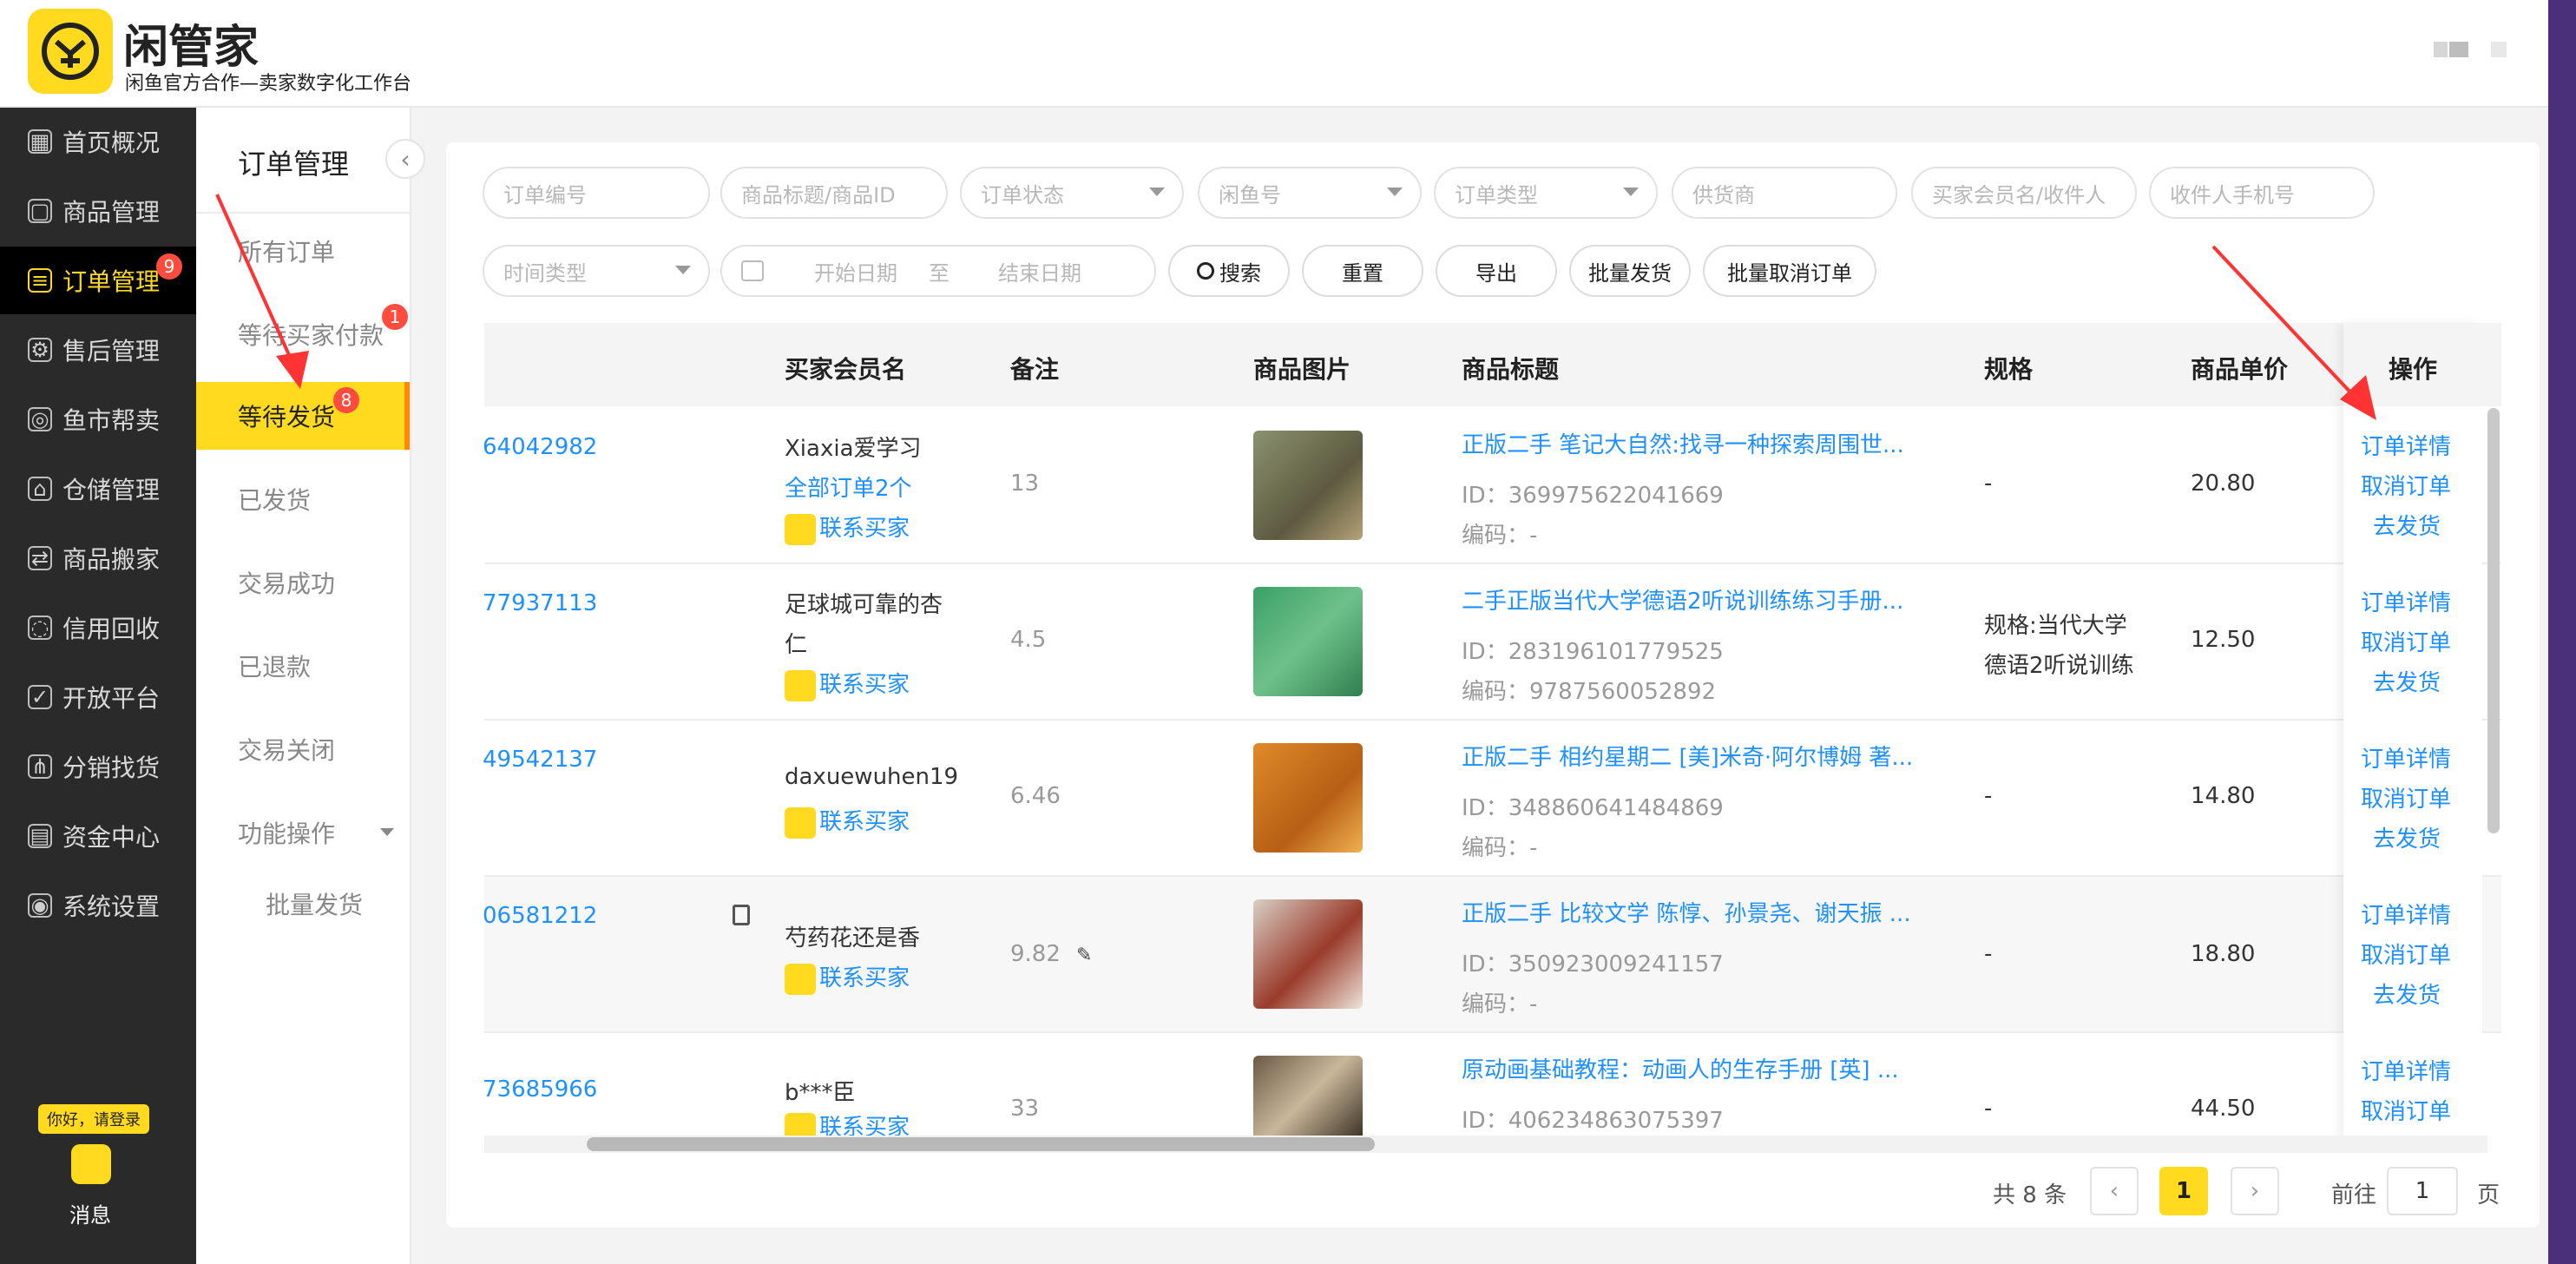 The height and width of the screenshot is (1264, 2576). I want to click on message-label: 消息, so click(90, 1213).